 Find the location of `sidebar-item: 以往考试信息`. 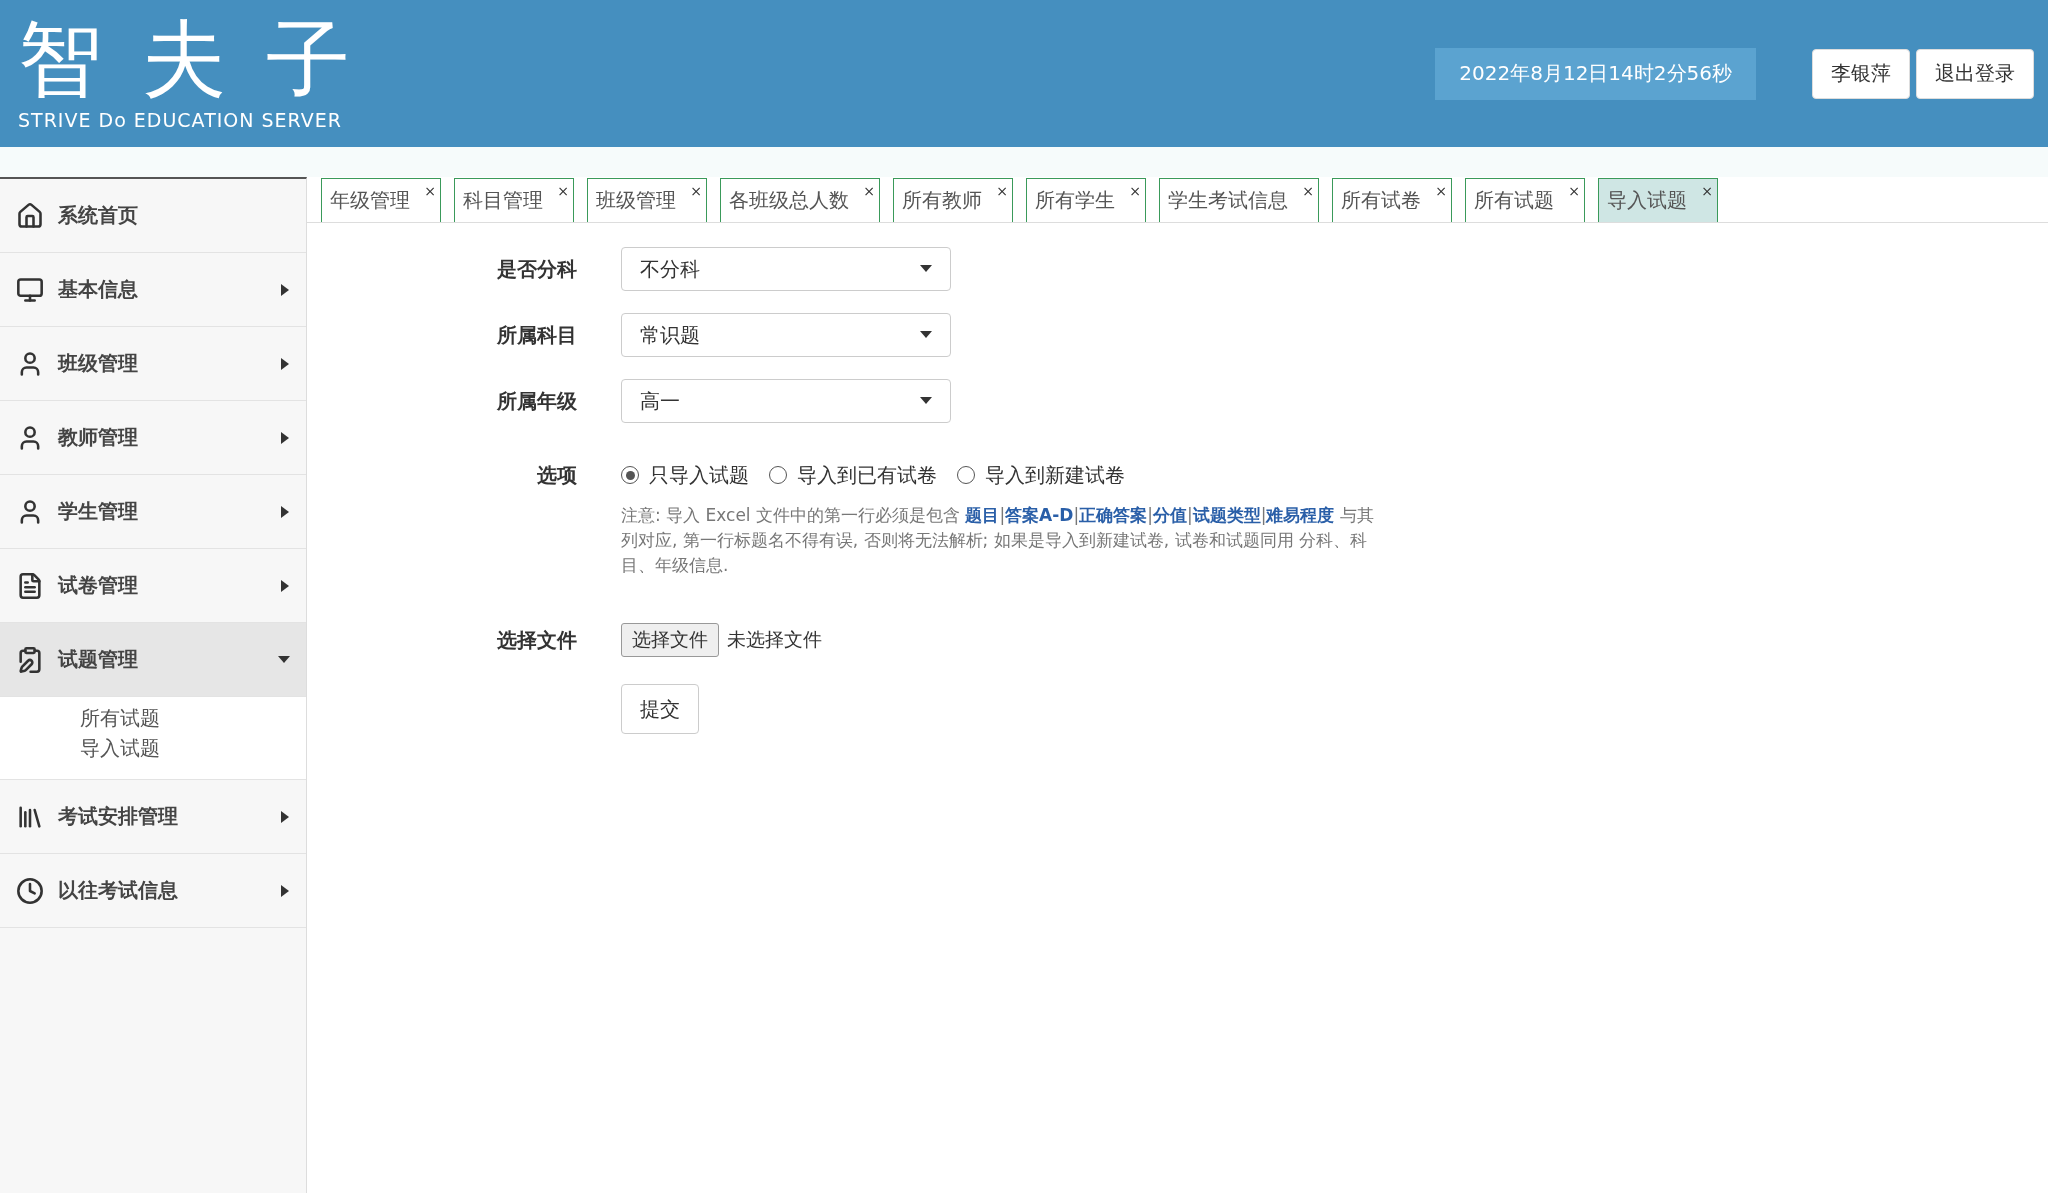

sidebar-item: 以往考试信息 is located at coordinates (153, 891).